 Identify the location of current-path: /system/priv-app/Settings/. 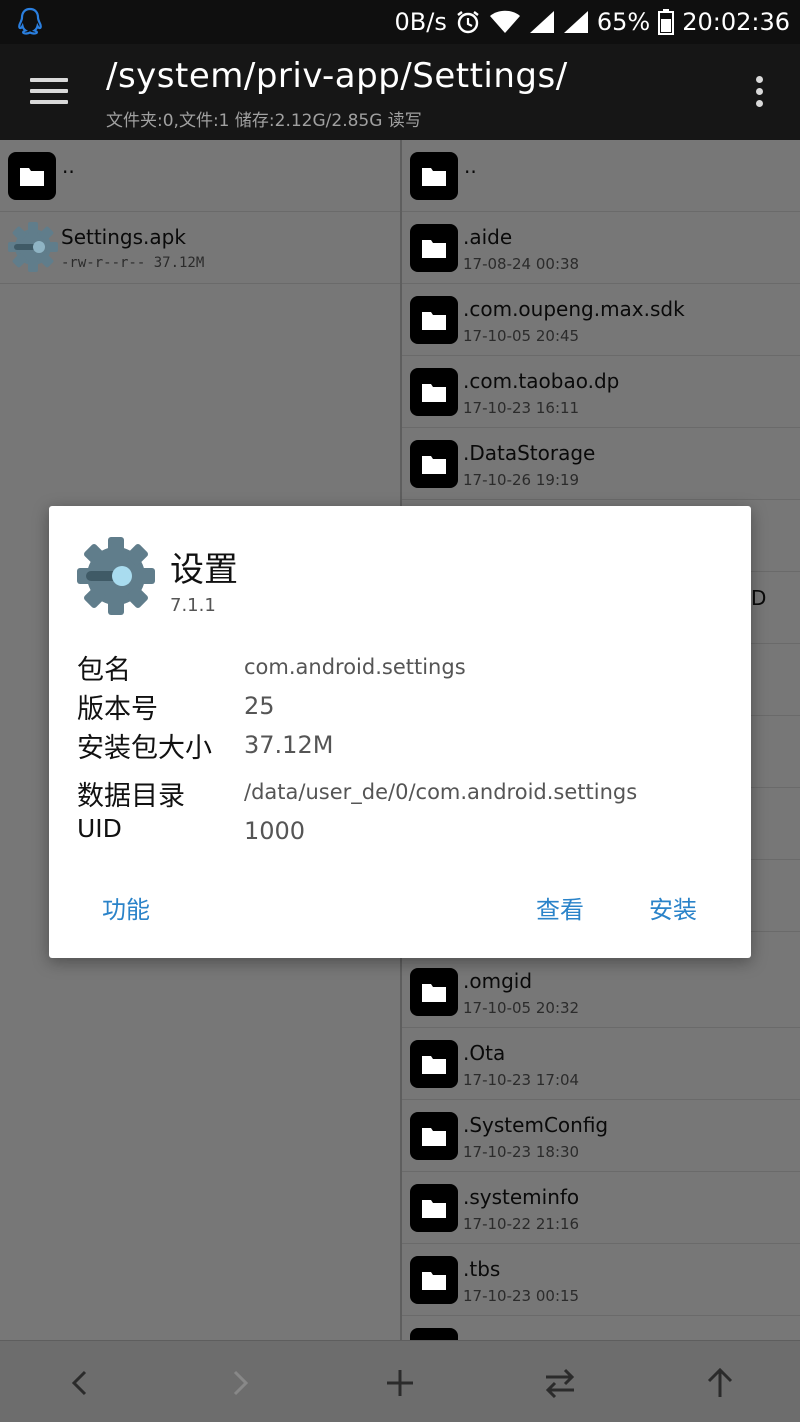
(337, 76).